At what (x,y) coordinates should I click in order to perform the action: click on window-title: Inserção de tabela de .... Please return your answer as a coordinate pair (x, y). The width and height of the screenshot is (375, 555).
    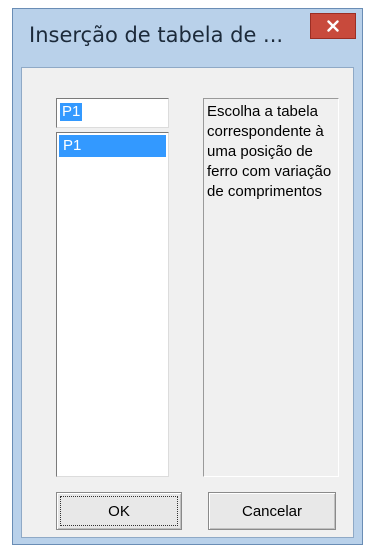
    Looking at the image, I should click on (156, 35).